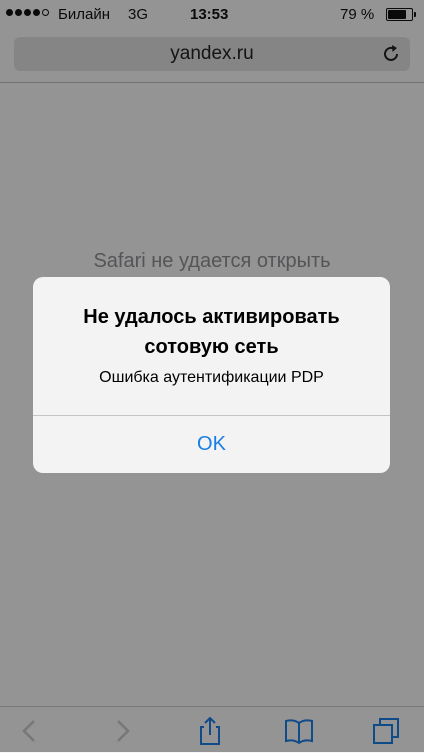 Image resolution: width=424 pixels, height=753 pixels. I want to click on alert-message: Ошибка аутентификации PDP, so click(211, 377).